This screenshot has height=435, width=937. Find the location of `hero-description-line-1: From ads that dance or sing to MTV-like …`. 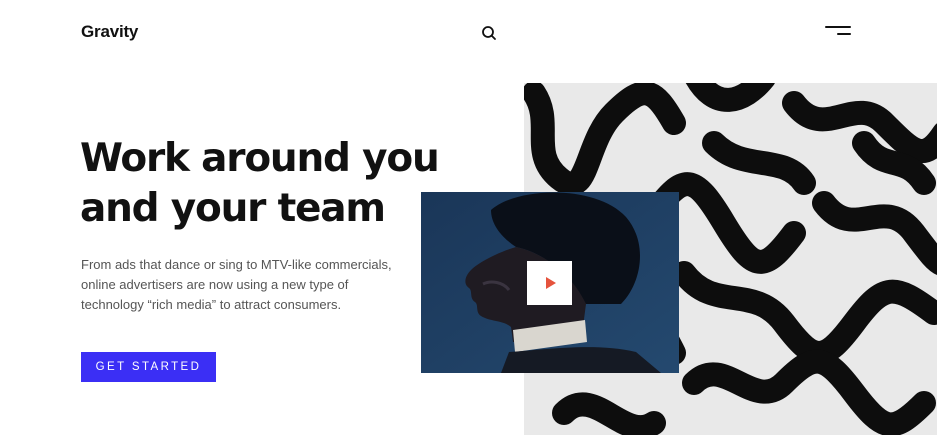

hero-description-line-1: From ads that dance or sing to MTV-like … is located at coordinates (236, 264).